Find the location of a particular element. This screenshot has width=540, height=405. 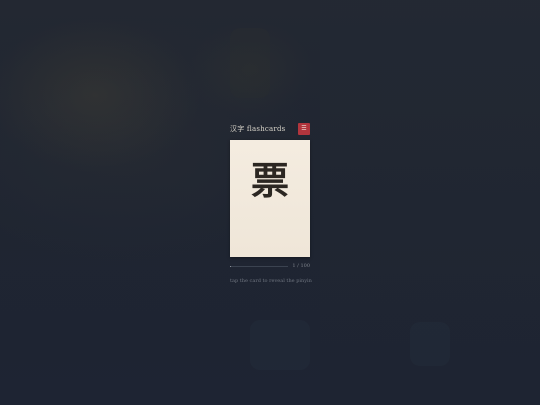

widget-header: 汉字 flashcards ☰ is located at coordinates (270, 129).